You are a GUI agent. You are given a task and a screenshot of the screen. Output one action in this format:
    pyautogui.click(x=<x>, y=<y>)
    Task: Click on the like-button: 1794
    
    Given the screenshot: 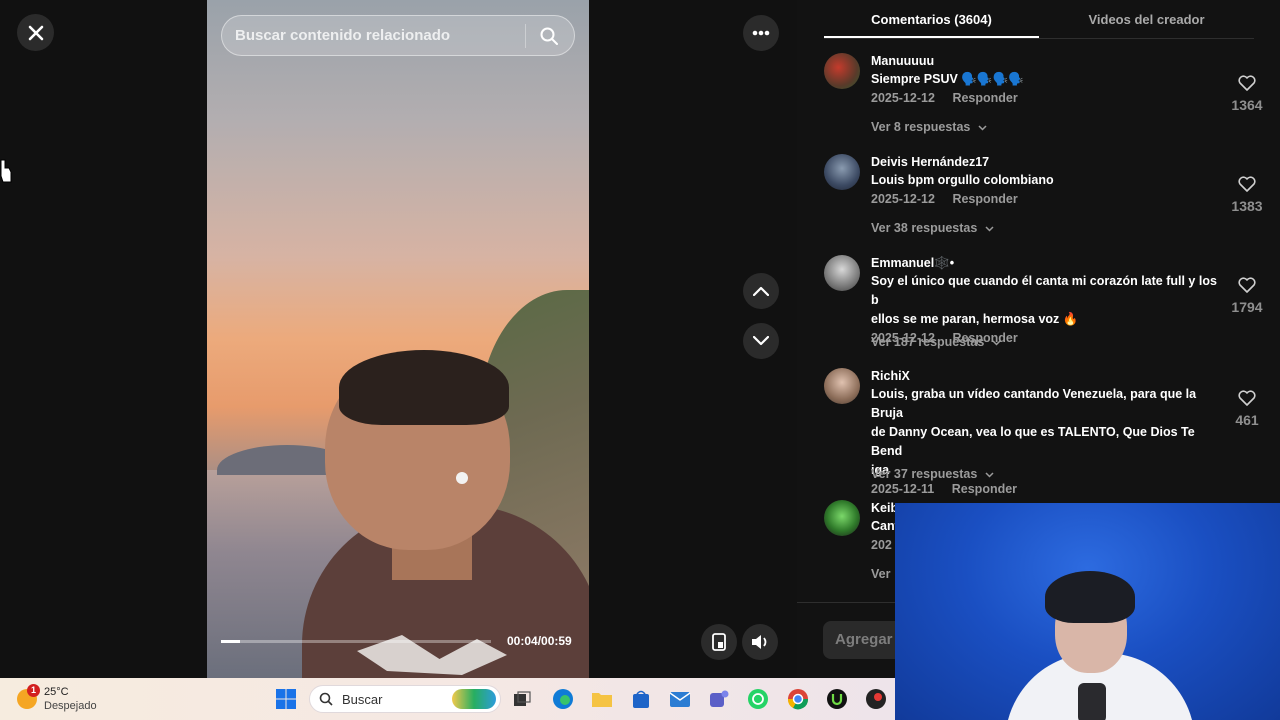 What is the action you would take?
    pyautogui.click(x=1247, y=296)
    